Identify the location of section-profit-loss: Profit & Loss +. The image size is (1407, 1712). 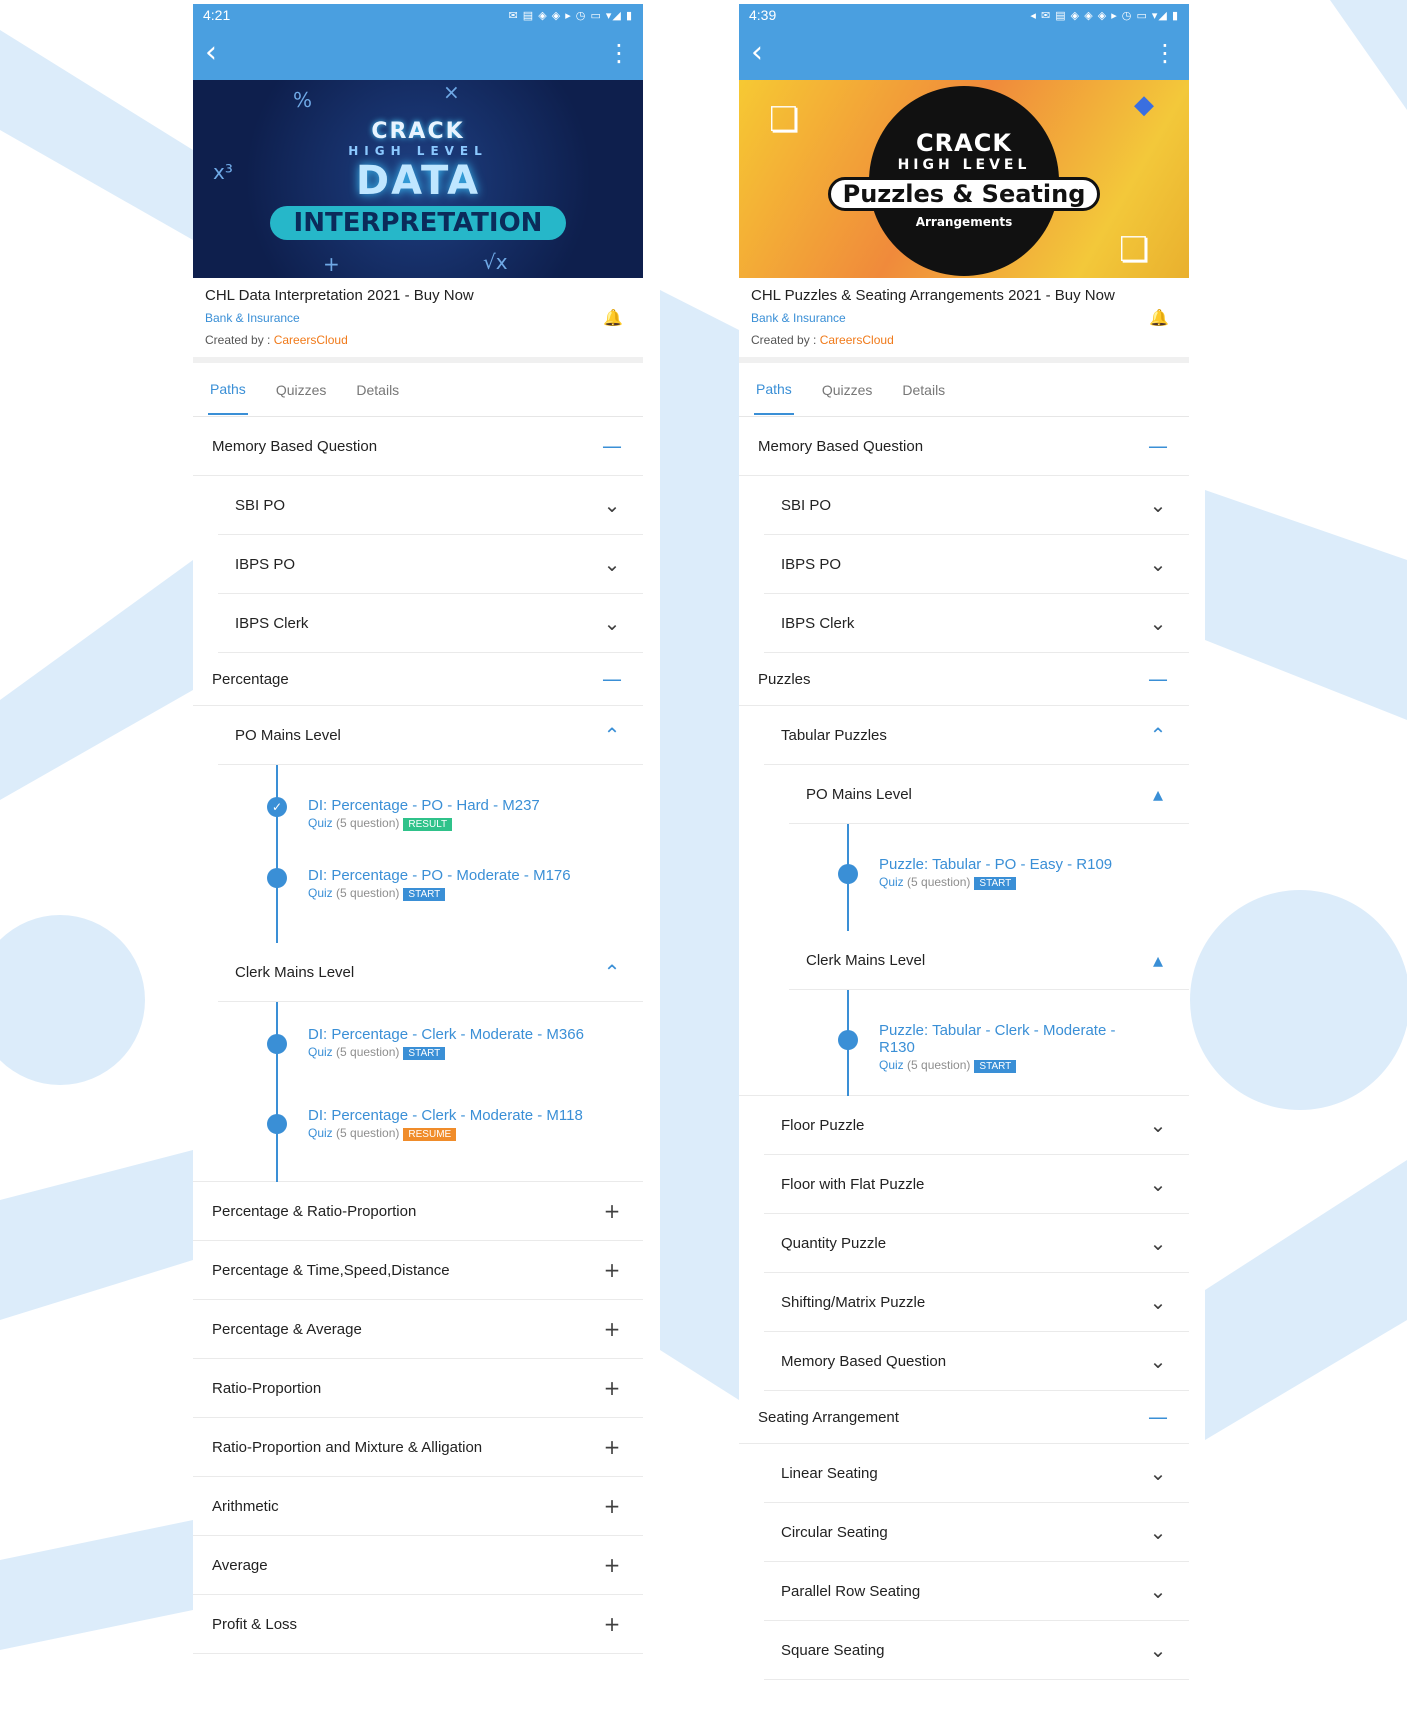
(418, 1624).